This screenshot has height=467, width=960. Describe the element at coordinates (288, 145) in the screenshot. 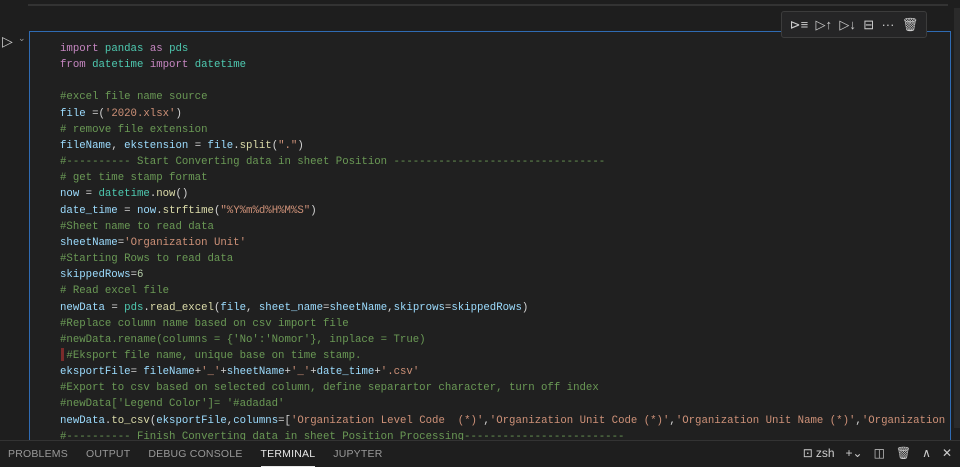

I see `code-token: "."` at that location.